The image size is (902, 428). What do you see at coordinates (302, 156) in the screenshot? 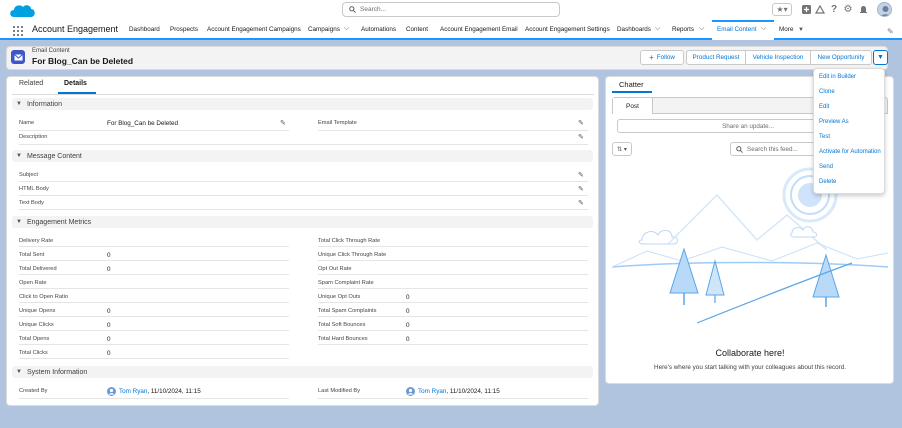
I see `section-message-content: ▼ Message Content` at bounding box center [302, 156].